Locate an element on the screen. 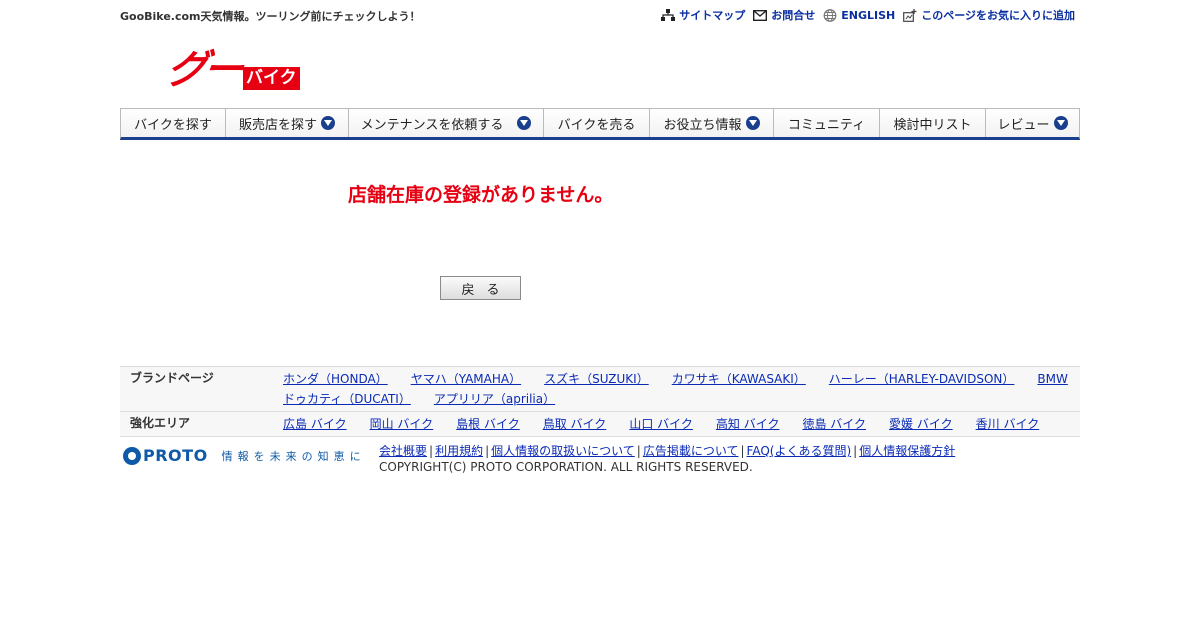 The height and width of the screenshot is (630, 1200). nav-label: 販売店を探す is located at coordinates (277, 125).